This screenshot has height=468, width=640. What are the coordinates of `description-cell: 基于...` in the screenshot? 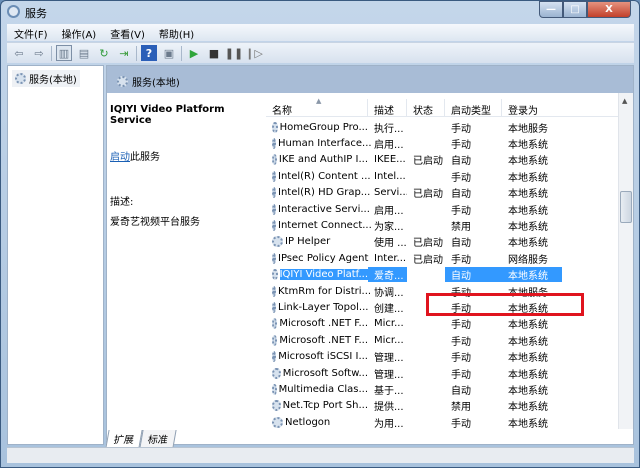 It's located at (389, 391).